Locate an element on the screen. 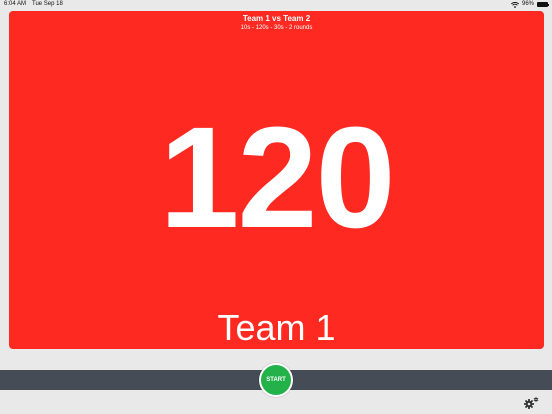 The height and width of the screenshot is (414, 552). battery-percent: 96% is located at coordinates (527, 4).